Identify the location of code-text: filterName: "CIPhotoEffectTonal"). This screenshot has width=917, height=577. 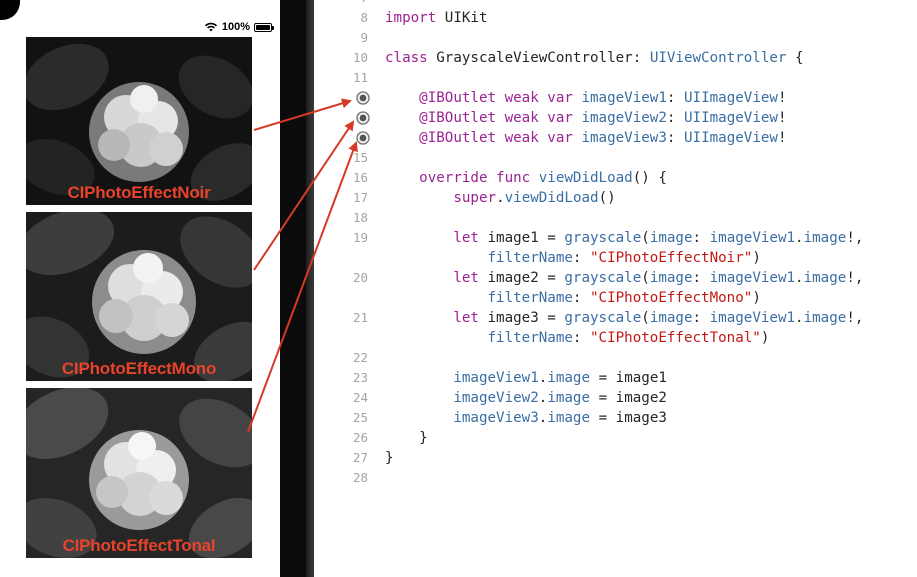
(577, 338).